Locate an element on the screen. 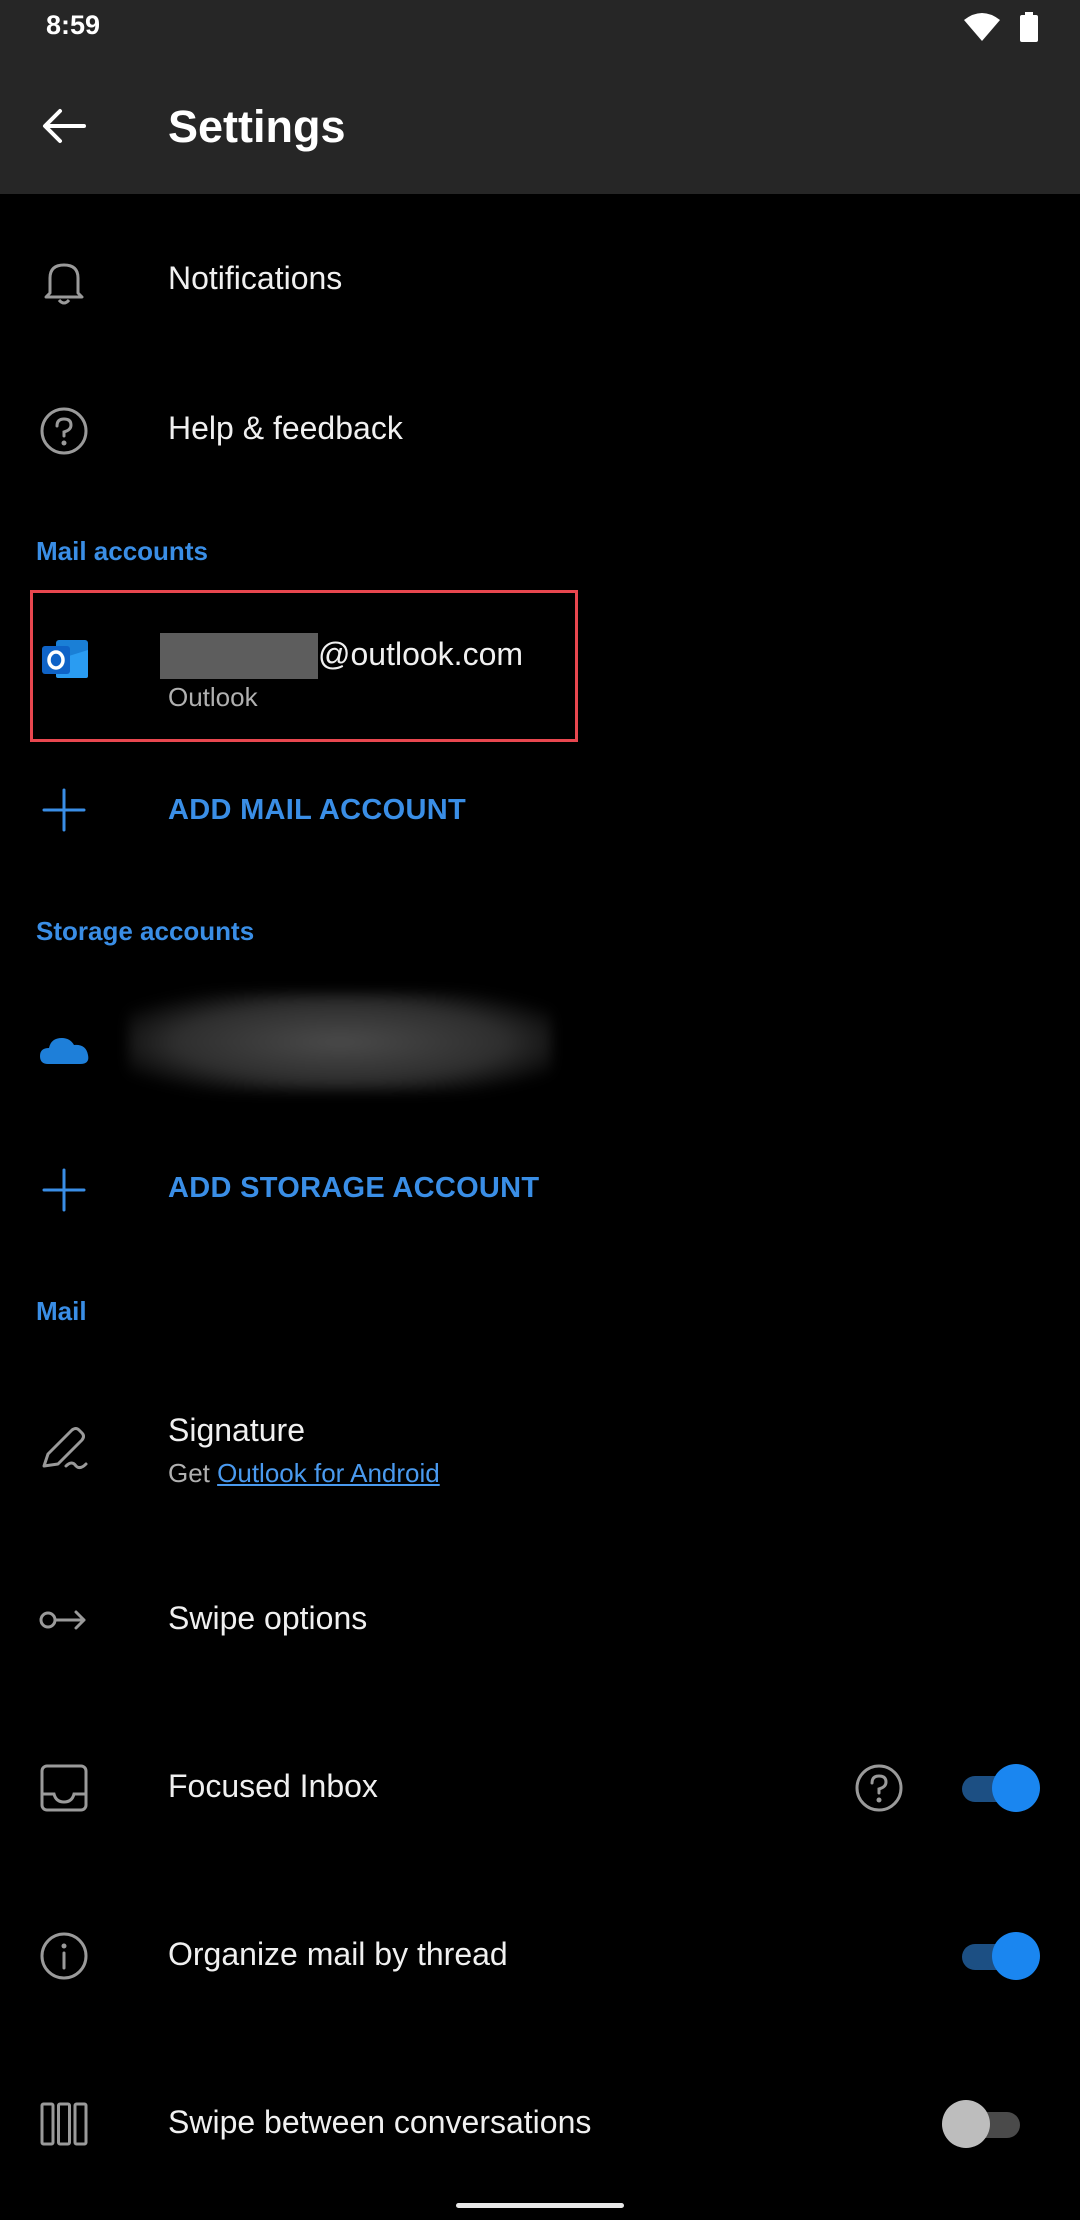 The image size is (1080, 2220). focused-inbox-toggle is located at coordinates (1001, 1788).